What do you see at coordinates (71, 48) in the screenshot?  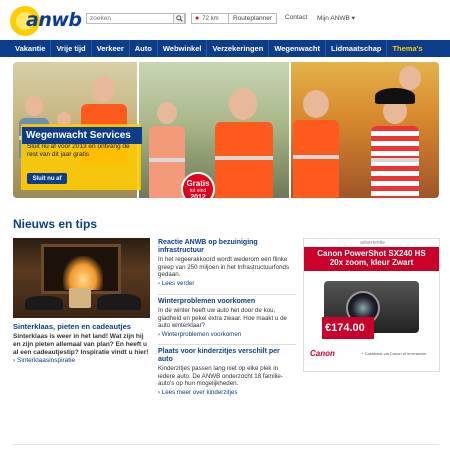 I see `nav-item-vrije-tijd: Vrije tijd` at bounding box center [71, 48].